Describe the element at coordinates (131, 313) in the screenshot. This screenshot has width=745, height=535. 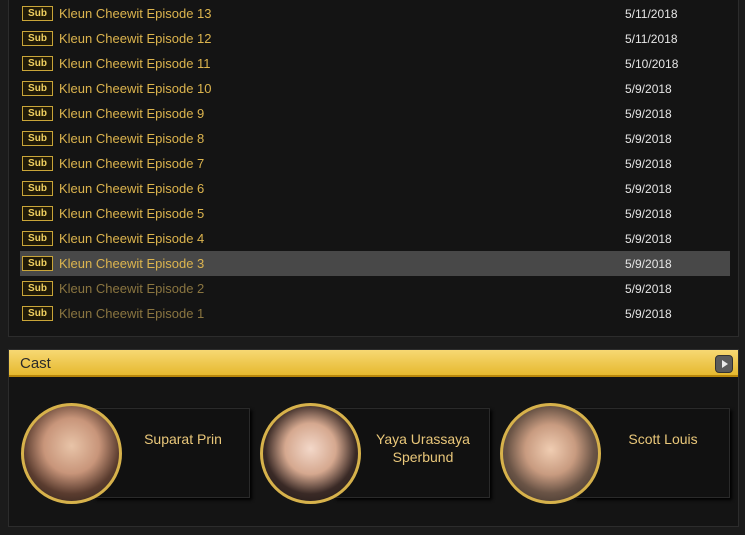
I see `episode-link: Kleun Cheewit Episode 1` at that location.